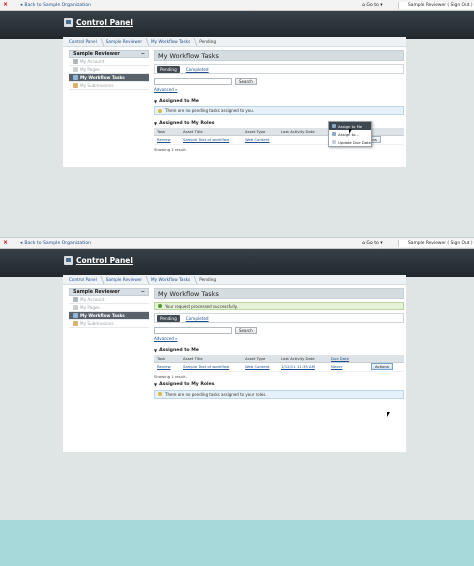  What do you see at coordinates (334, 142) in the screenshot?
I see `calendar-icon` at bounding box center [334, 142].